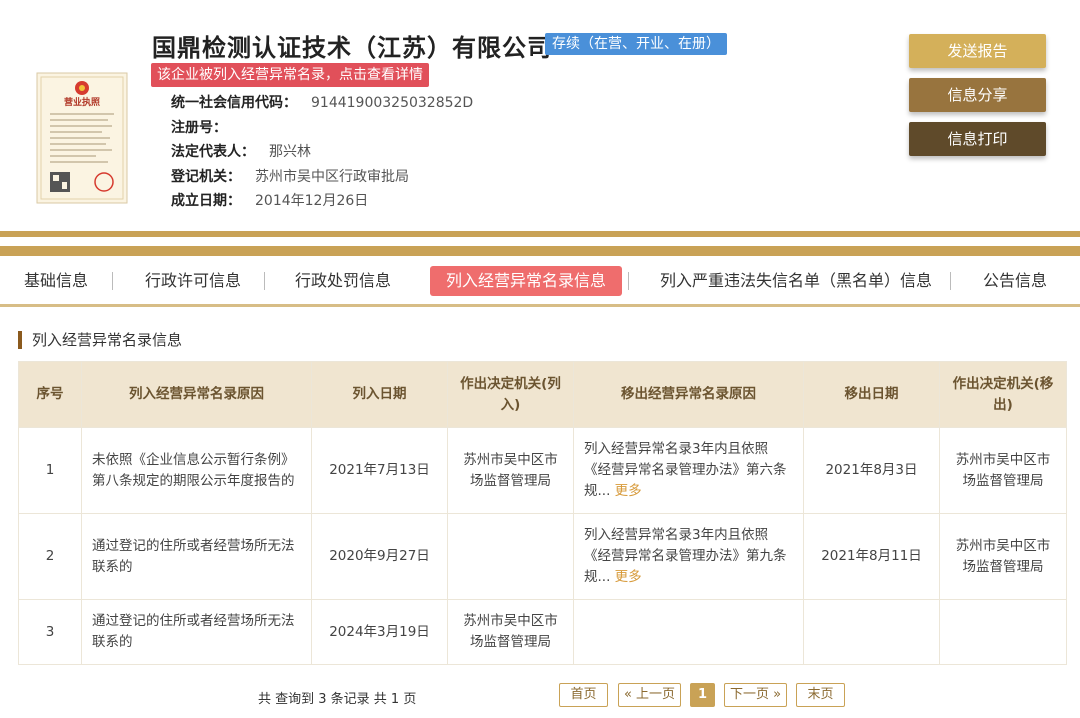  I want to click on info-value: 91441900325032852D, so click(392, 103).